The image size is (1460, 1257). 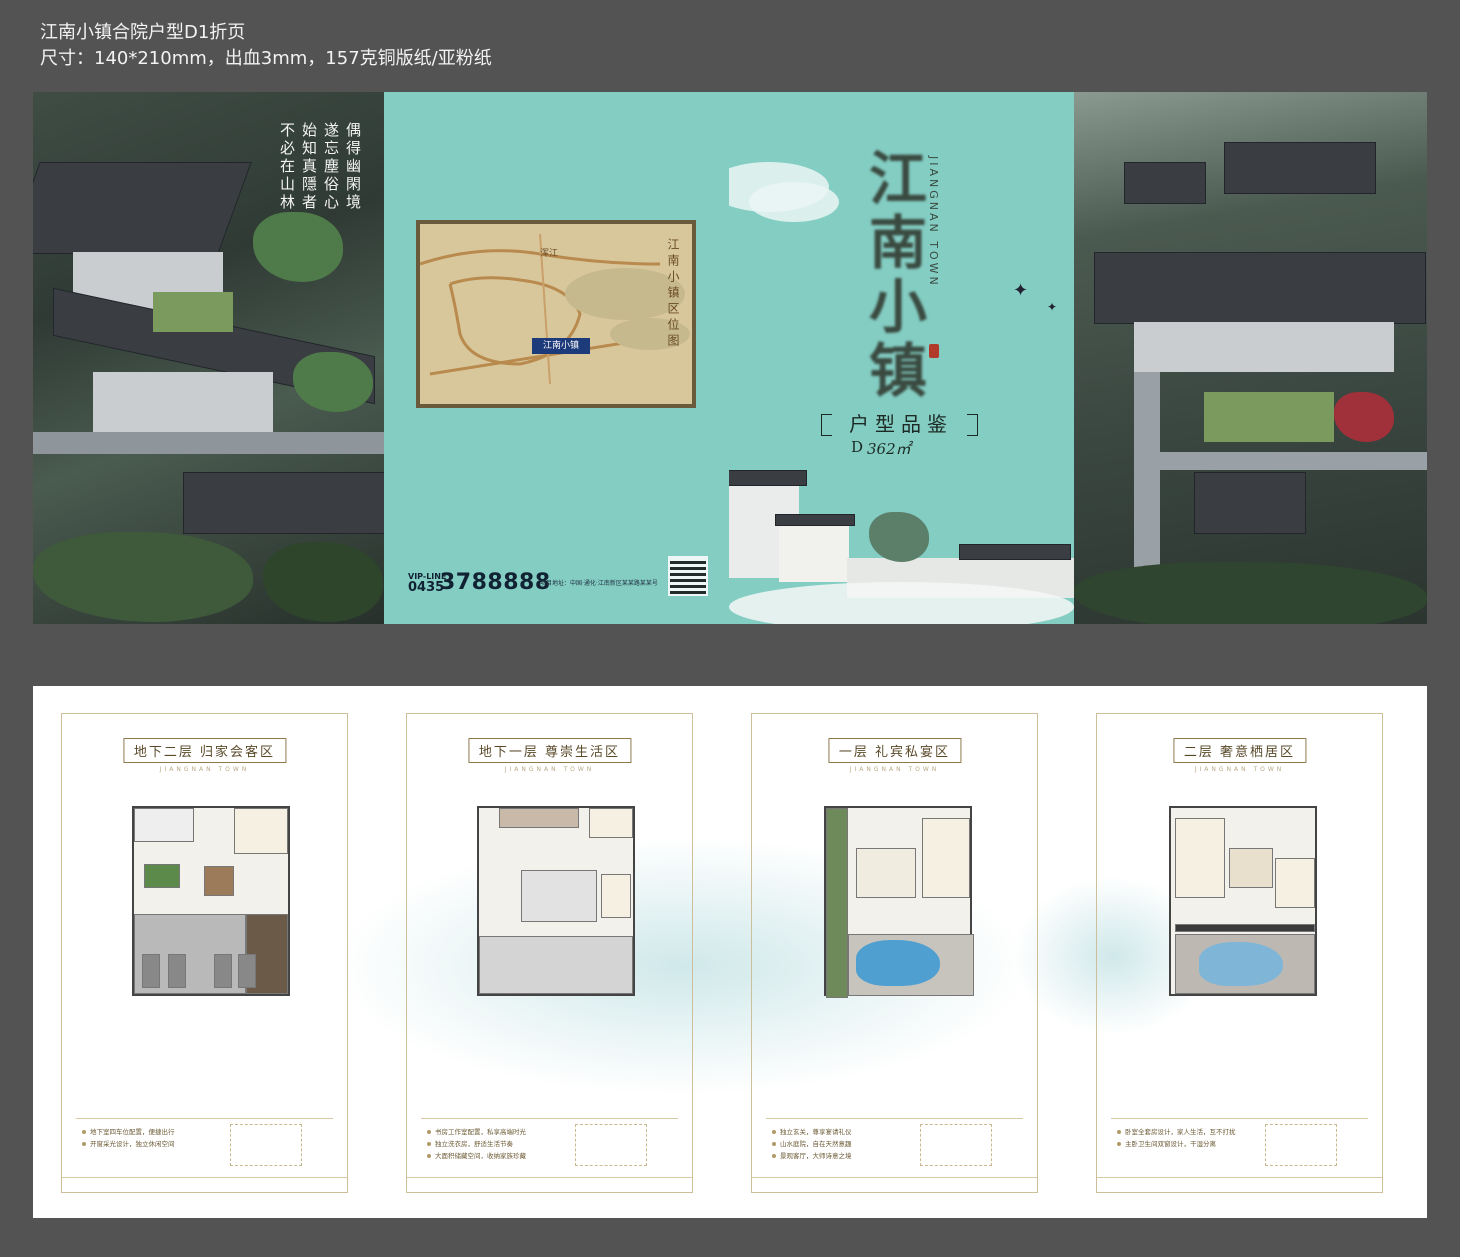 I want to click on sofa-set, so click(x=219, y=881).